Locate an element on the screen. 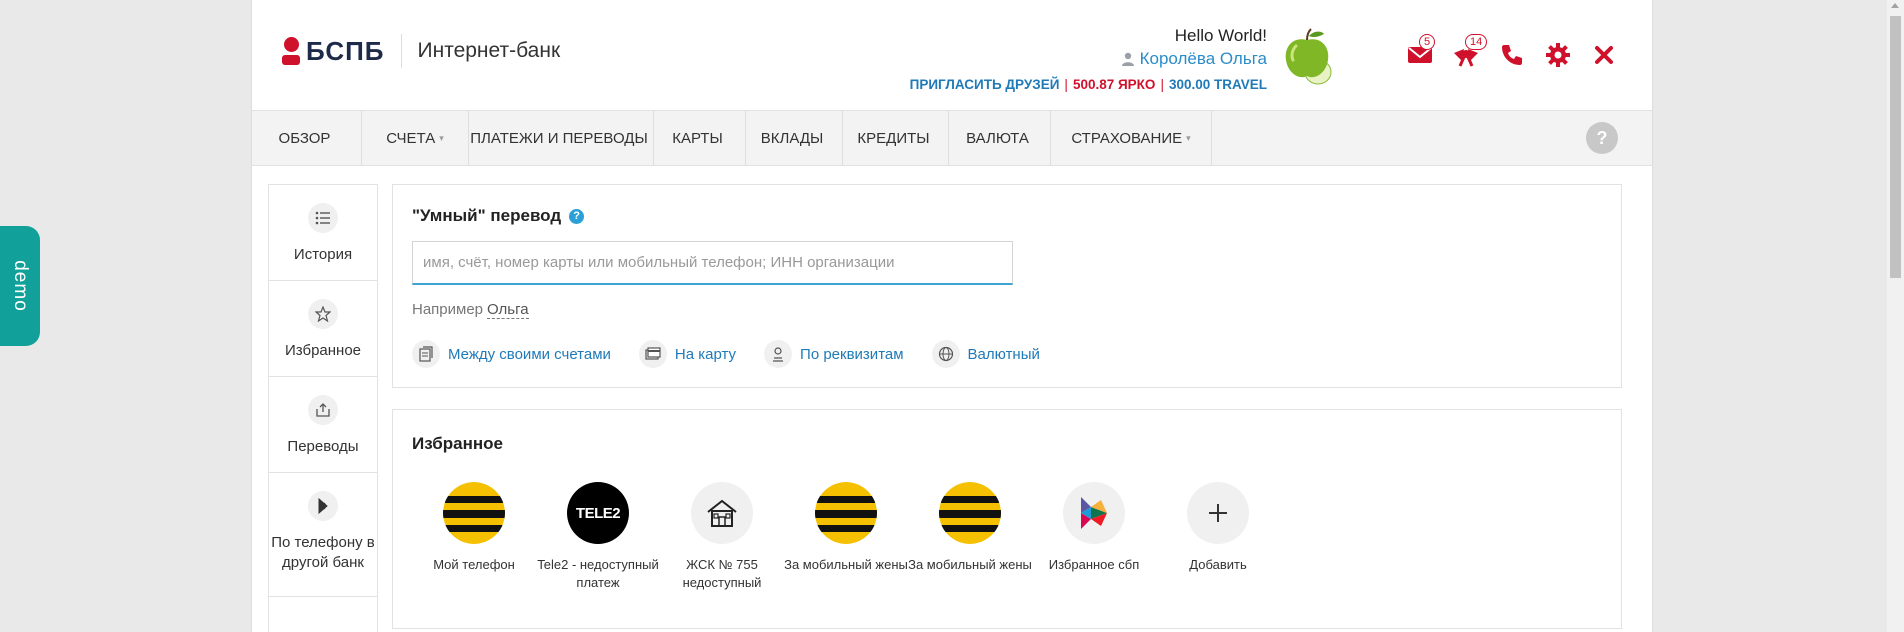 This screenshot has height=632, width=1904. bank-logo: БСПБ Интернет-банк is located at coordinates (421, 51).